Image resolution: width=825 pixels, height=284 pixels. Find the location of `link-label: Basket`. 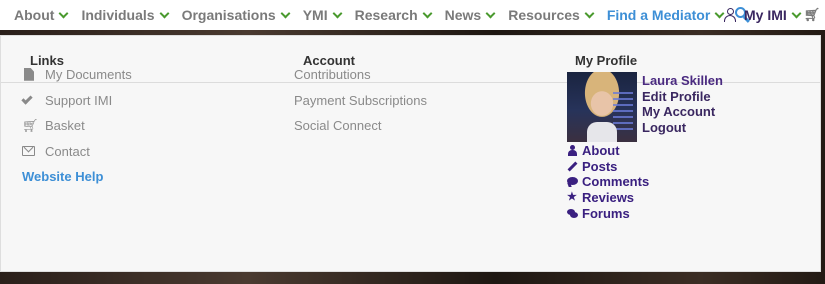

link-label: Basket is located at coordinates (65, 126).